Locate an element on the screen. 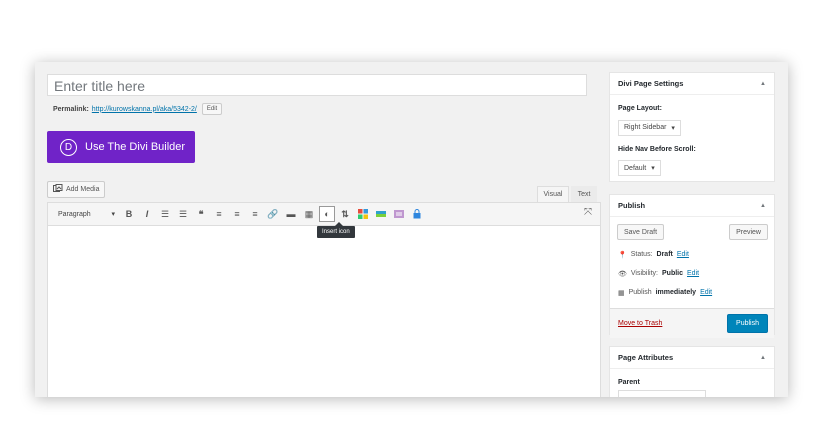 The height and width of the screenshot is (431, 820). divi-settings-header: Divi Page Settings ▲ is located at coordinates (692, 84).